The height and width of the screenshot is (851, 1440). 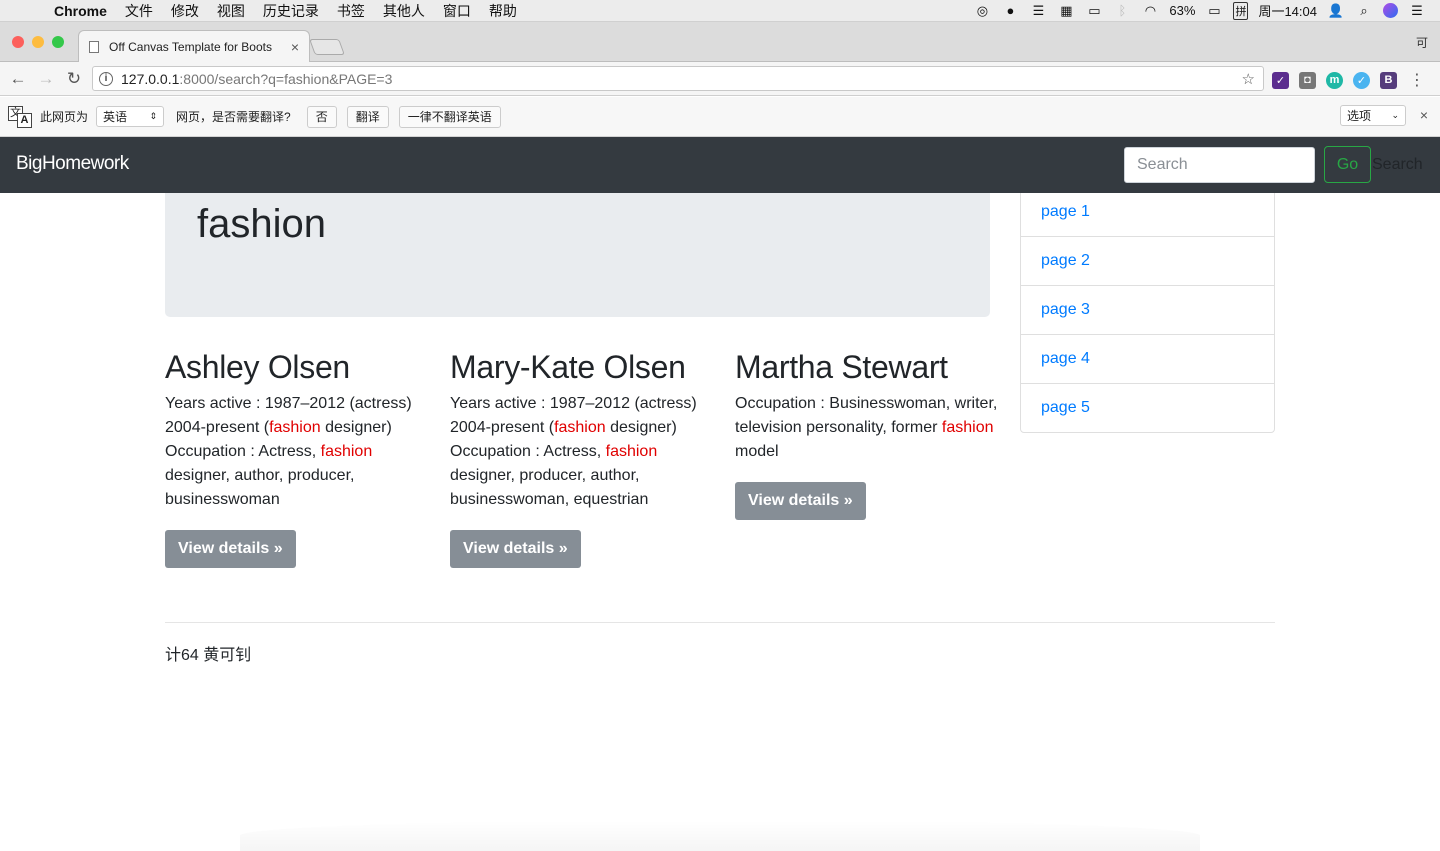 What do you see at coordinates (1417, 11) in the screenshot?
I see `notification-center-icon: ☰` at bounding box center [1417, 11].